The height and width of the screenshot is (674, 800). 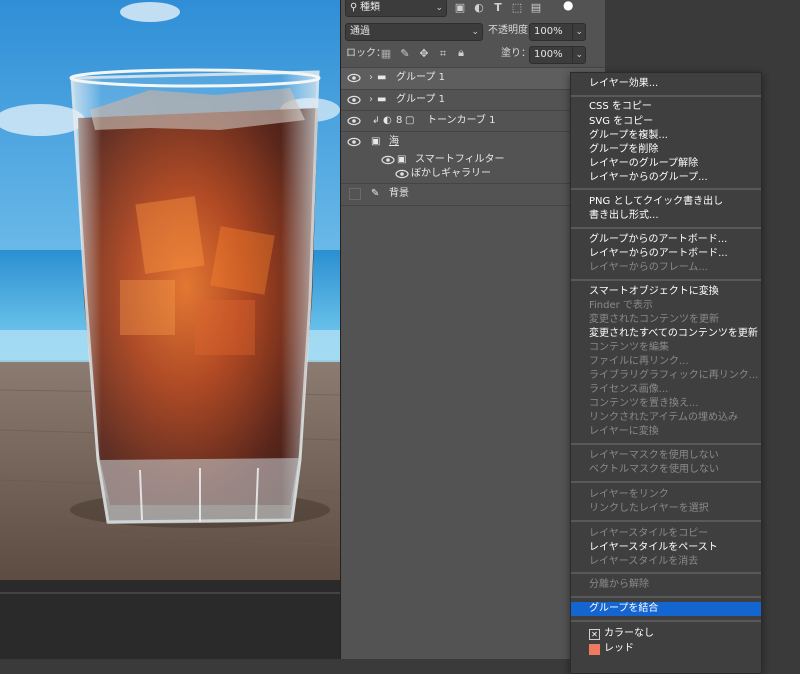 What do you see at coordinates (376, 141) in the screenshot?
I see `smart-object-icon: ▣` at bounding box center [376, 141].